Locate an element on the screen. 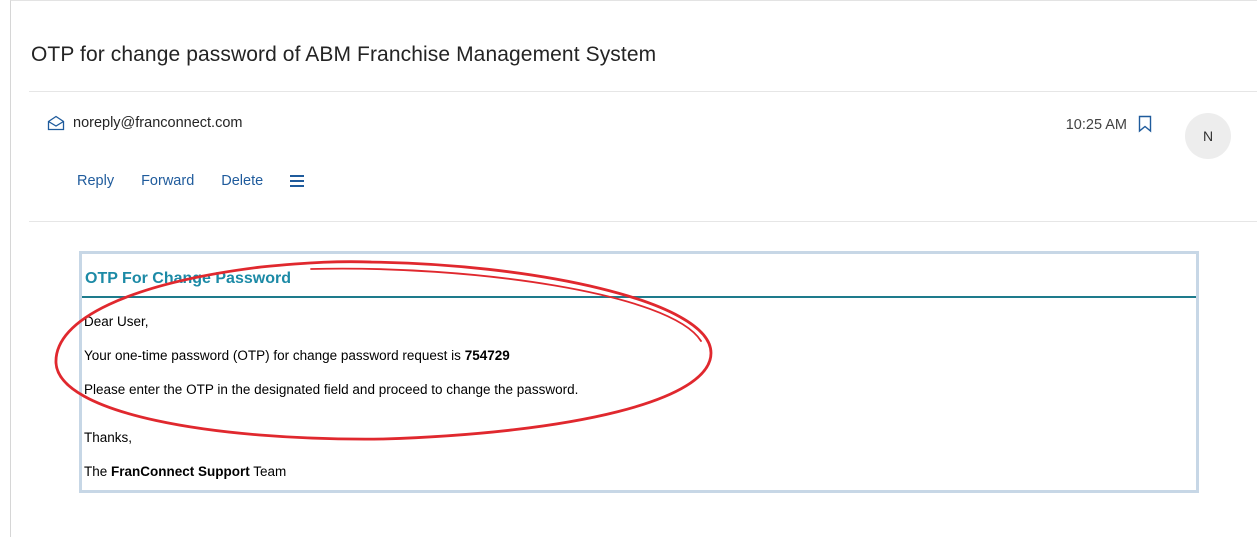  signature-team-name: FranConnect Support is located at coordinates (180, 471).